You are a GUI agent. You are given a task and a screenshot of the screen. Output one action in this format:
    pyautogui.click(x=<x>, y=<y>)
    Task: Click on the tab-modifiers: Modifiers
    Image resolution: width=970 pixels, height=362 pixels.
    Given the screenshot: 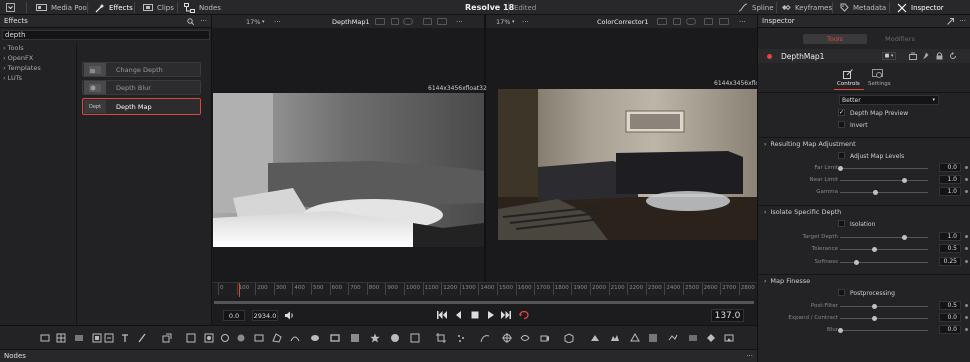 What is the action you would take?
    pyautogui.click(x=900, y=39)
    